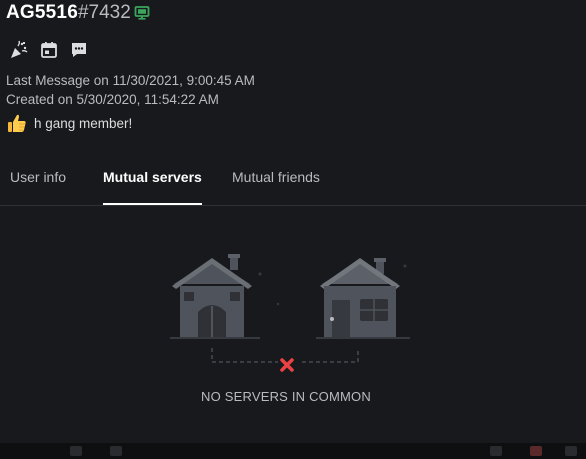 This screenshot has width=586, height=459. I want to click on last-message-text: Last Message on 11/30/2021, 9:00:45 AM, so click(130, 80).